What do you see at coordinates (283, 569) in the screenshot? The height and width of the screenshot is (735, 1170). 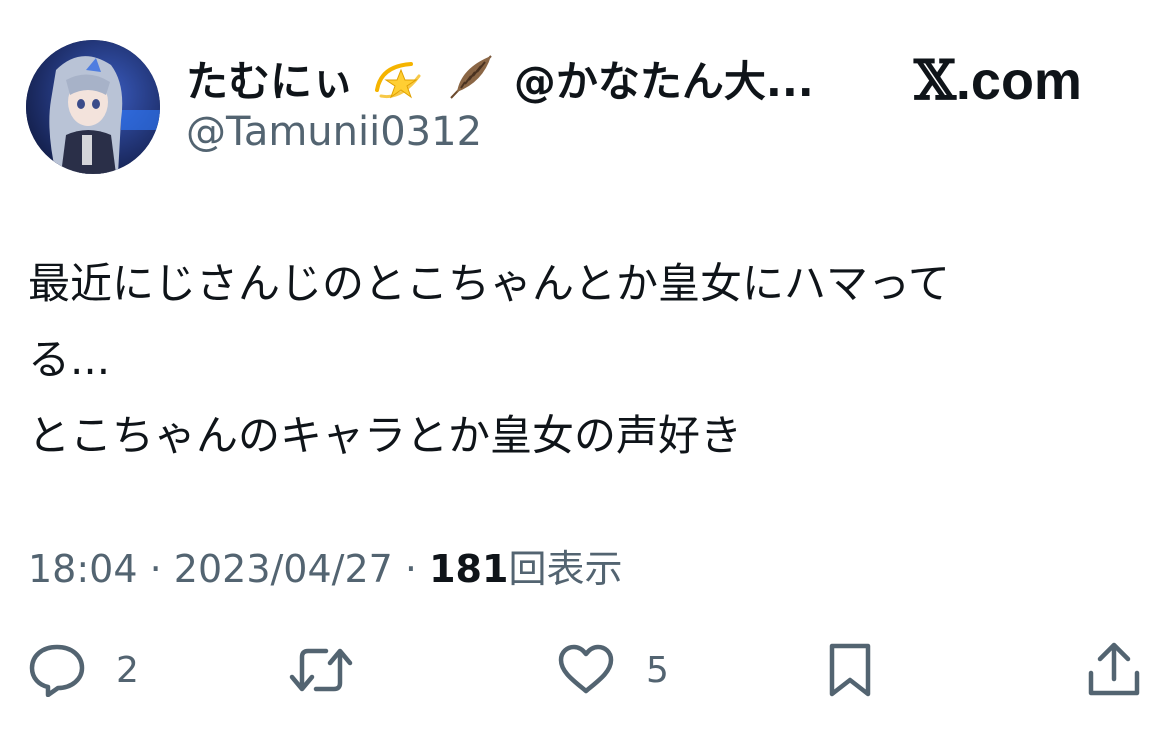 I see `tweet-date: 2023/04/27` at bounding box center [283, 569].